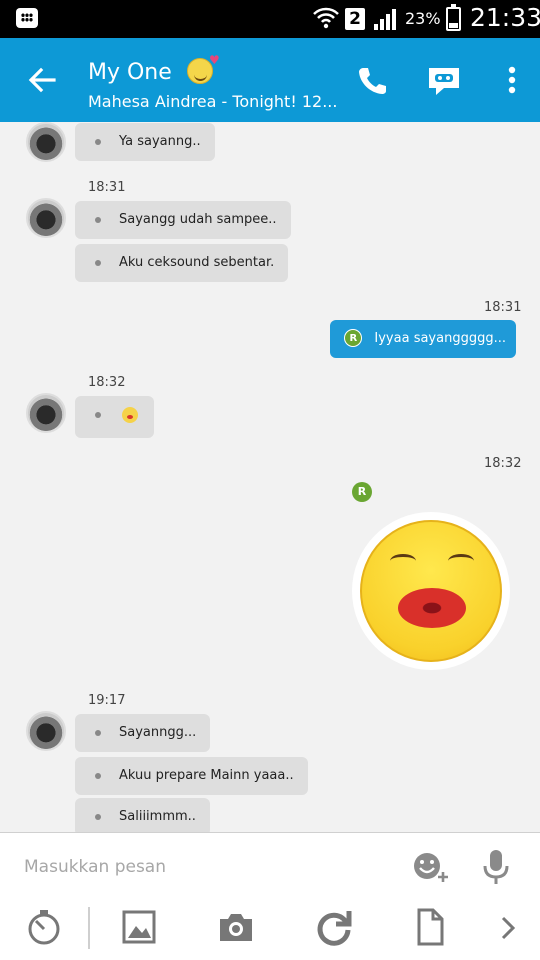 Image resolution: width=540 pixels, height=960 pixels. Describe the element at coordinates (89, 928) in the screenshot. I see `divider` at that location.